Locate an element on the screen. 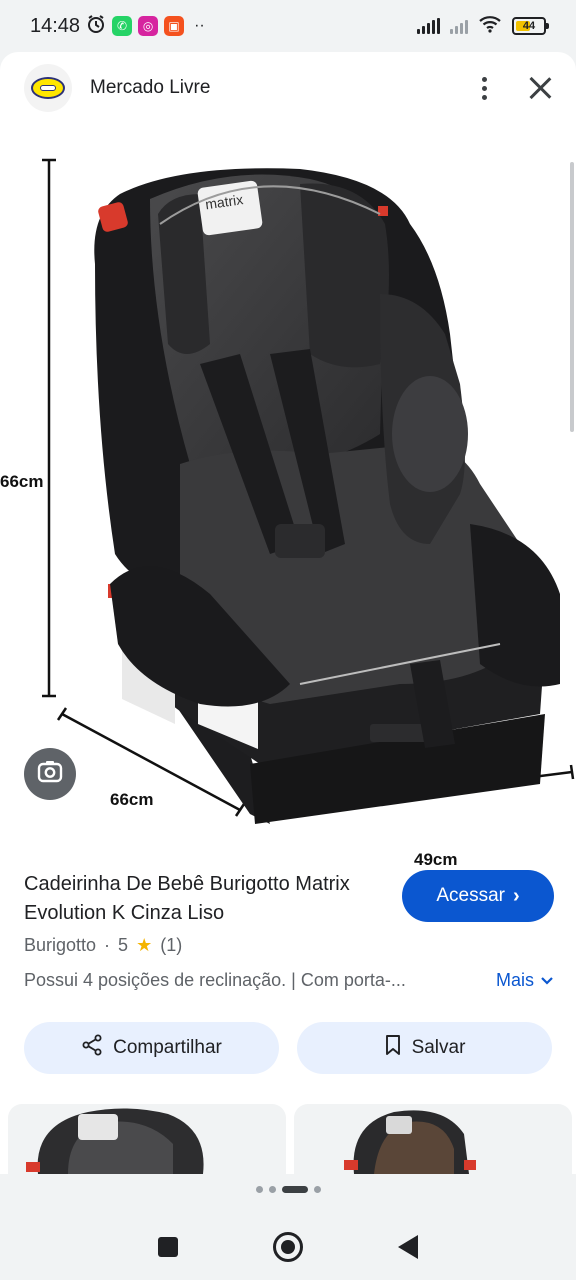 Image resolution: width=576 pixels, height=1280 pixels. whatsapp-icon: ✆ is located at coordinates (122, 26).